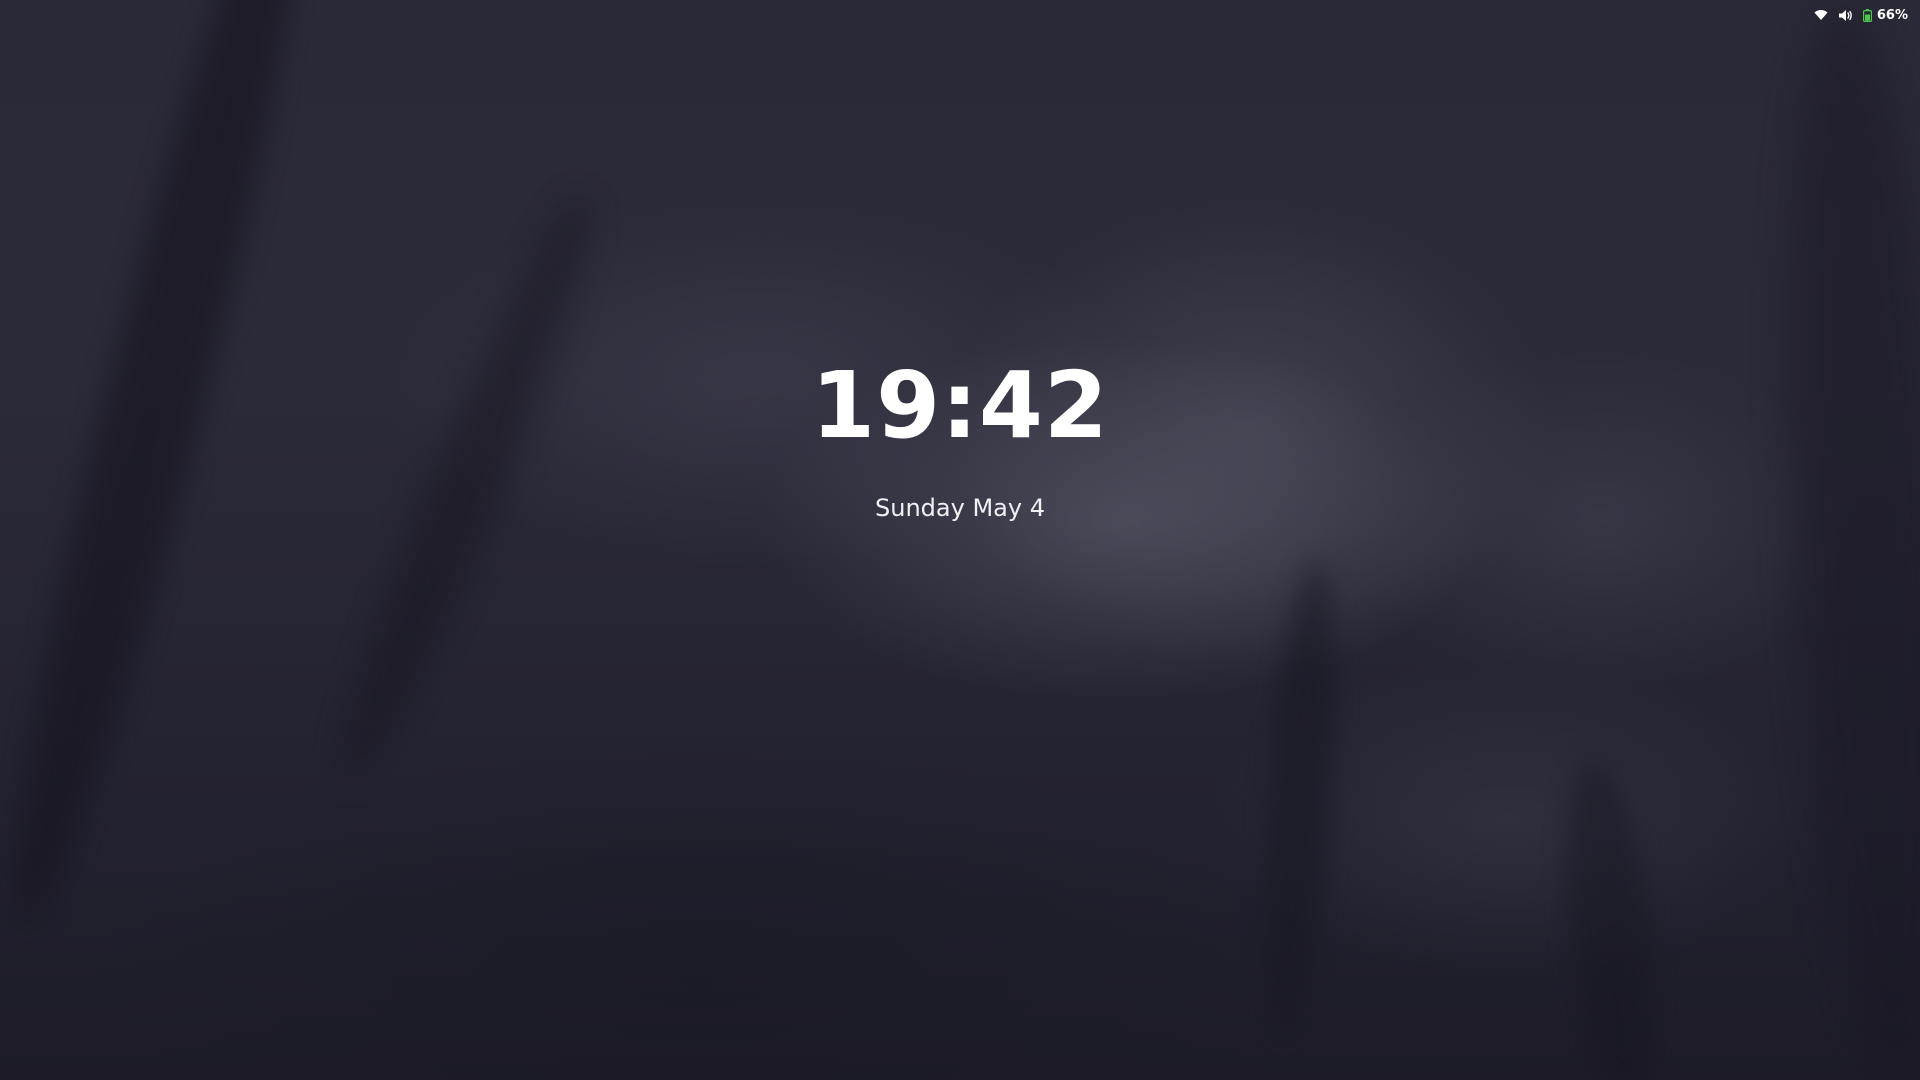 Image resolution: width=1920 pixels, height=1080 pixels. What do you see at coordinates (1610, 918) in the screenshot?
I see `wallpaper-tree-trunk-bottom-right` at bounding box center [1610, 918].